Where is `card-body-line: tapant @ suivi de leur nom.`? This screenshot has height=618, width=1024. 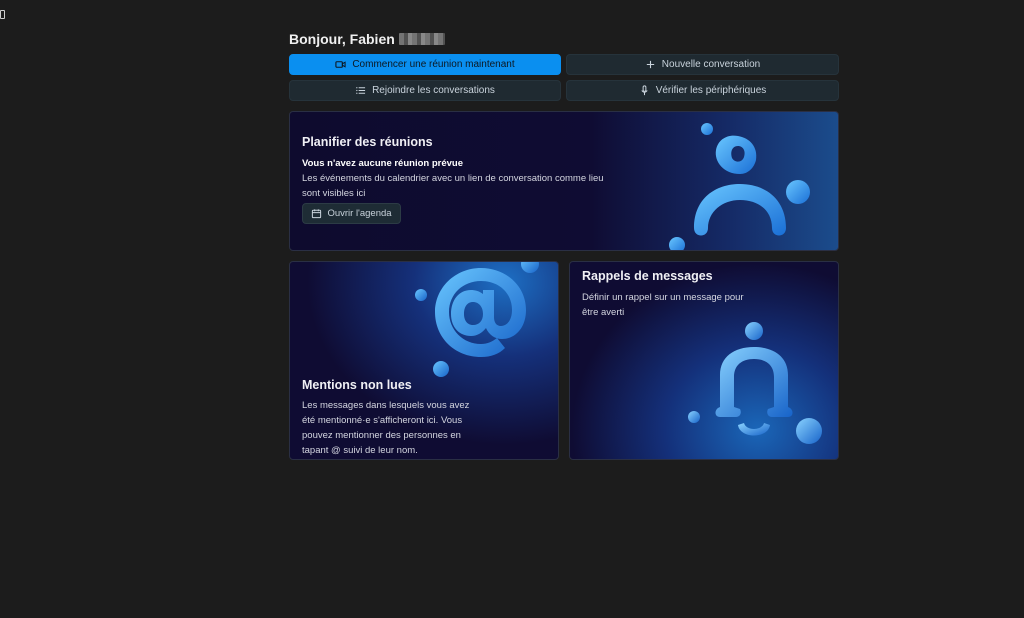 card-body-line: tapant @ suivi de leur nom. is located at coordinates (360, 450).